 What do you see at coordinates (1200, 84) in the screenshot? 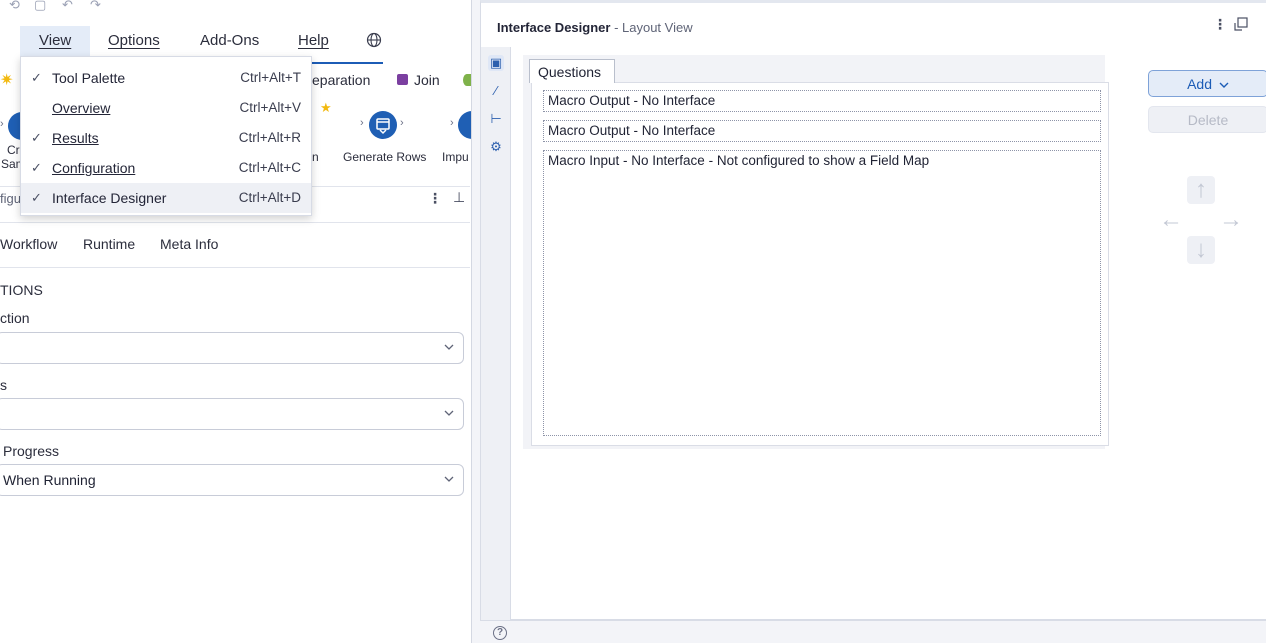
I see `add-button-label: Add` at bounding box center [1200, 84].